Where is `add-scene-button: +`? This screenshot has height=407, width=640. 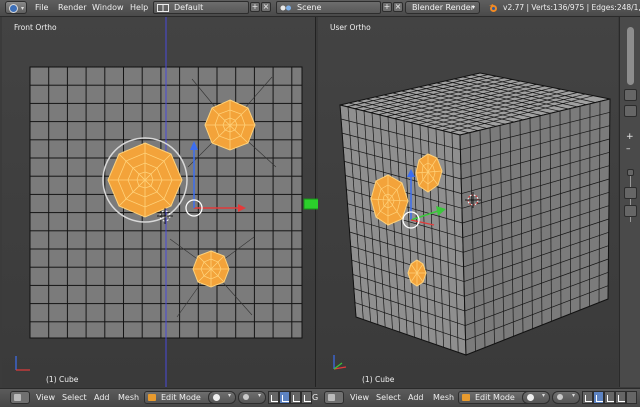
add-scene-button: + is located at coordinates (387, 7).